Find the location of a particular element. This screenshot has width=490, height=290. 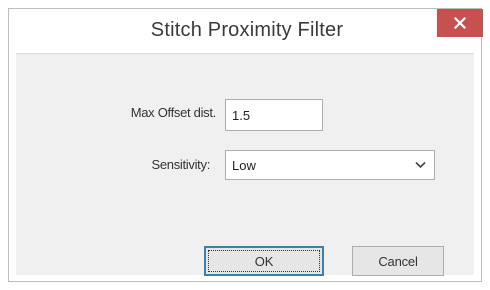

max-offset-input is located at coordinates (274, 115).